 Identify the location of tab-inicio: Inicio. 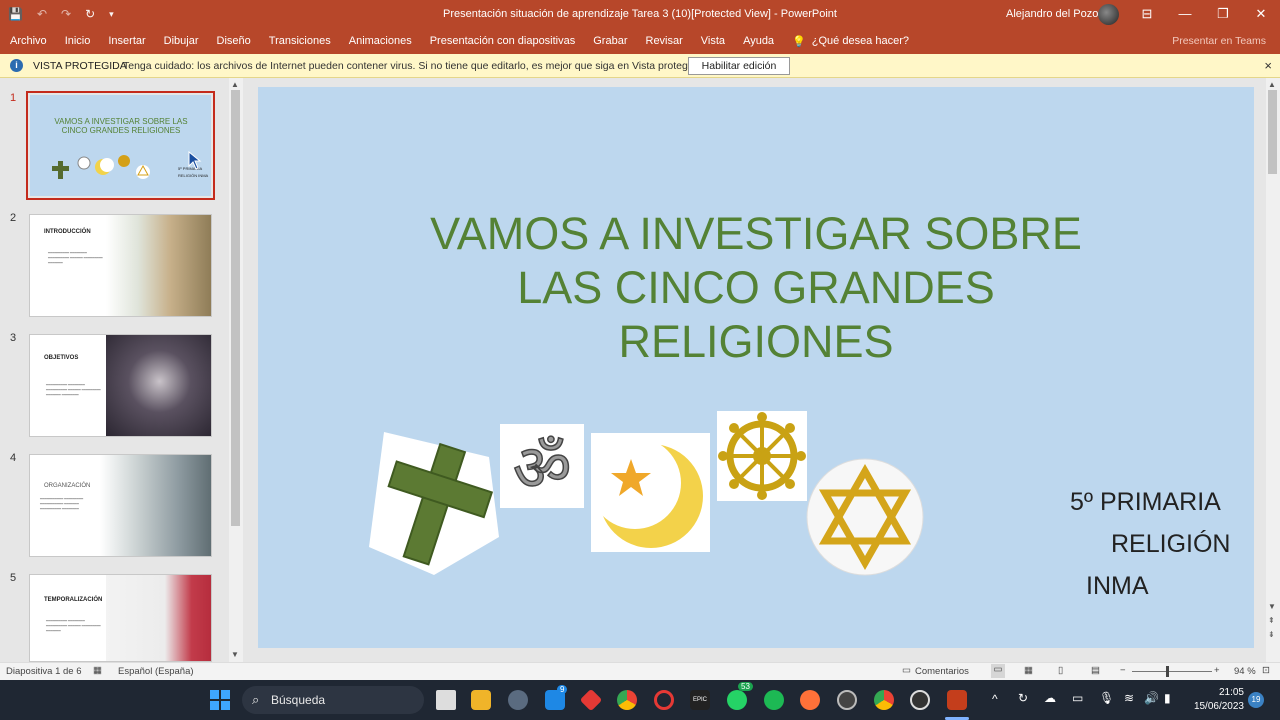
(78, 41).